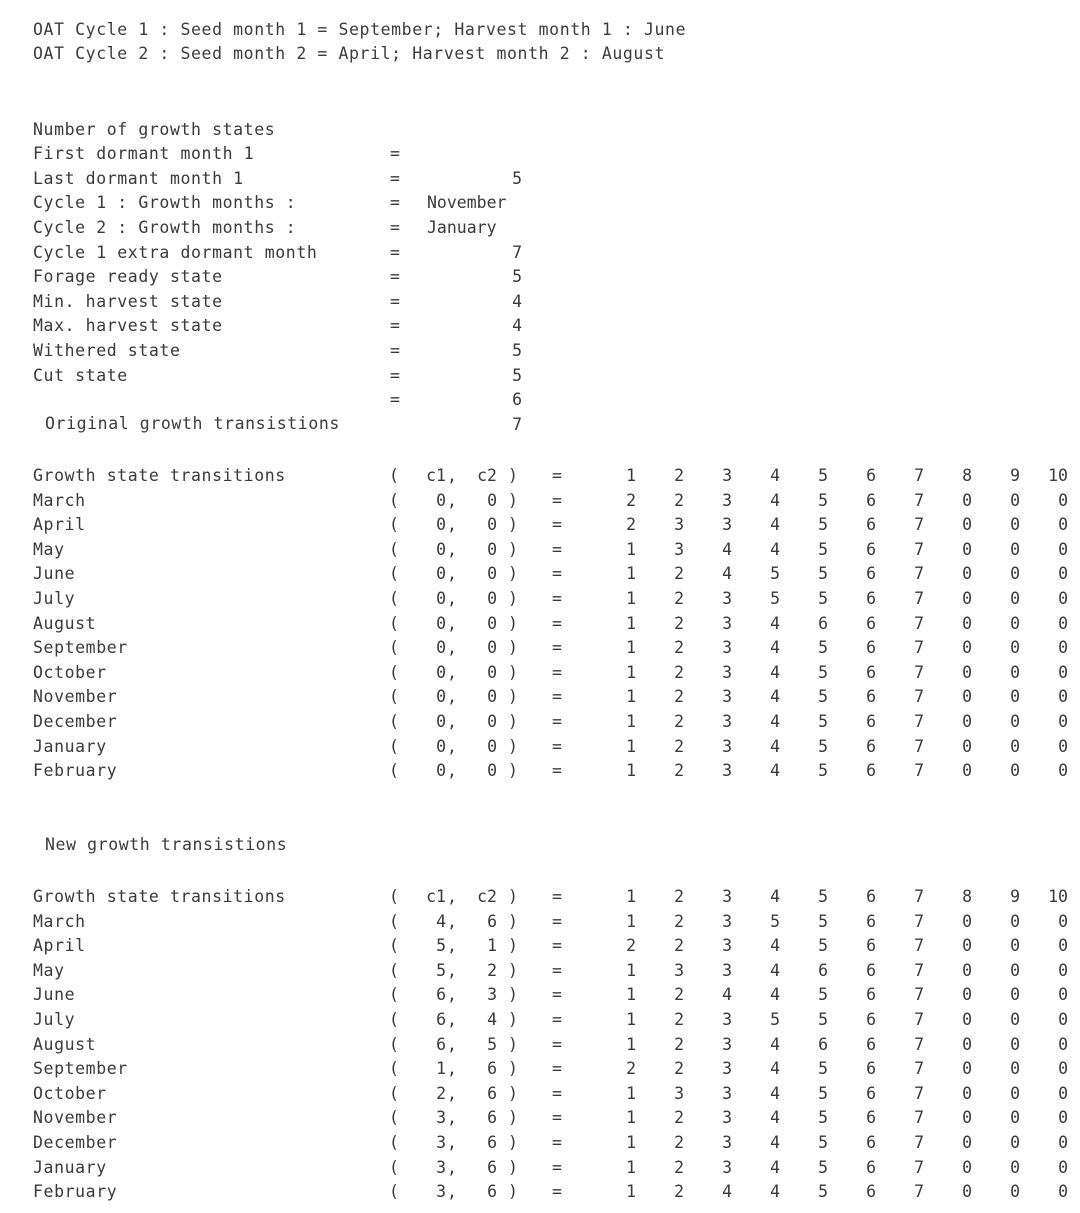  Describe the element at coordinates (1015, 896) in the screenshot. I see `state-index-cell: 9` at that location.